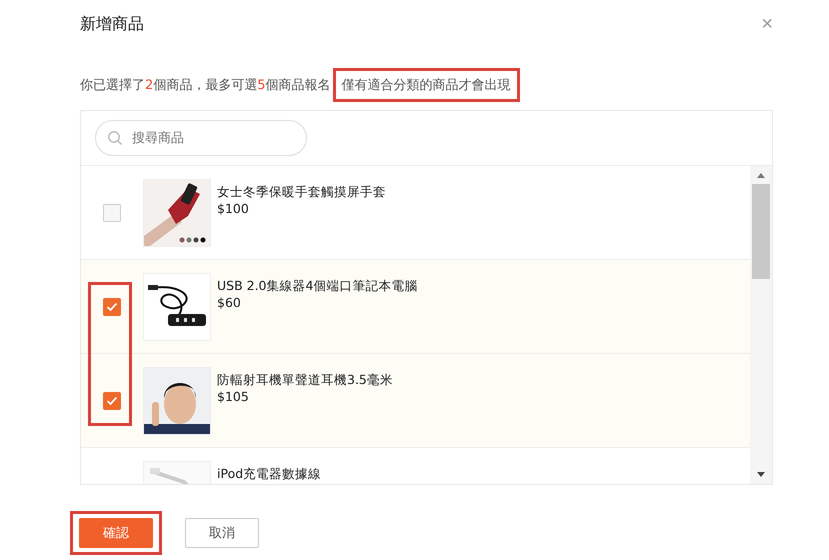  I want to click on dialog-title: 新增商品, so click(112, 24).